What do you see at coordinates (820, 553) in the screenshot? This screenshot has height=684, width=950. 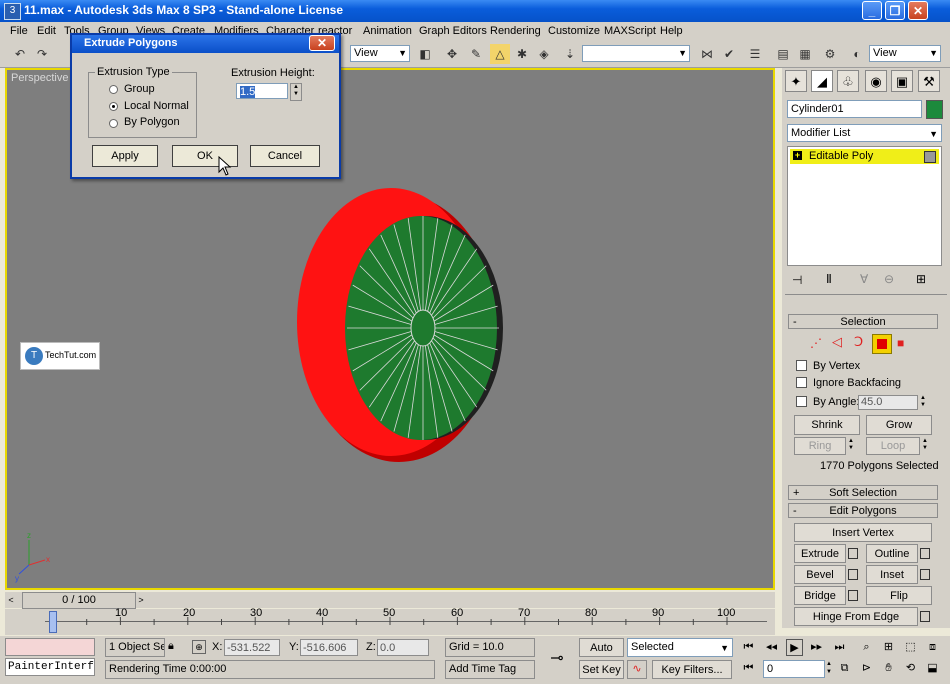 I see `extrude-button: Extrude` at bounding box center [820, 553].